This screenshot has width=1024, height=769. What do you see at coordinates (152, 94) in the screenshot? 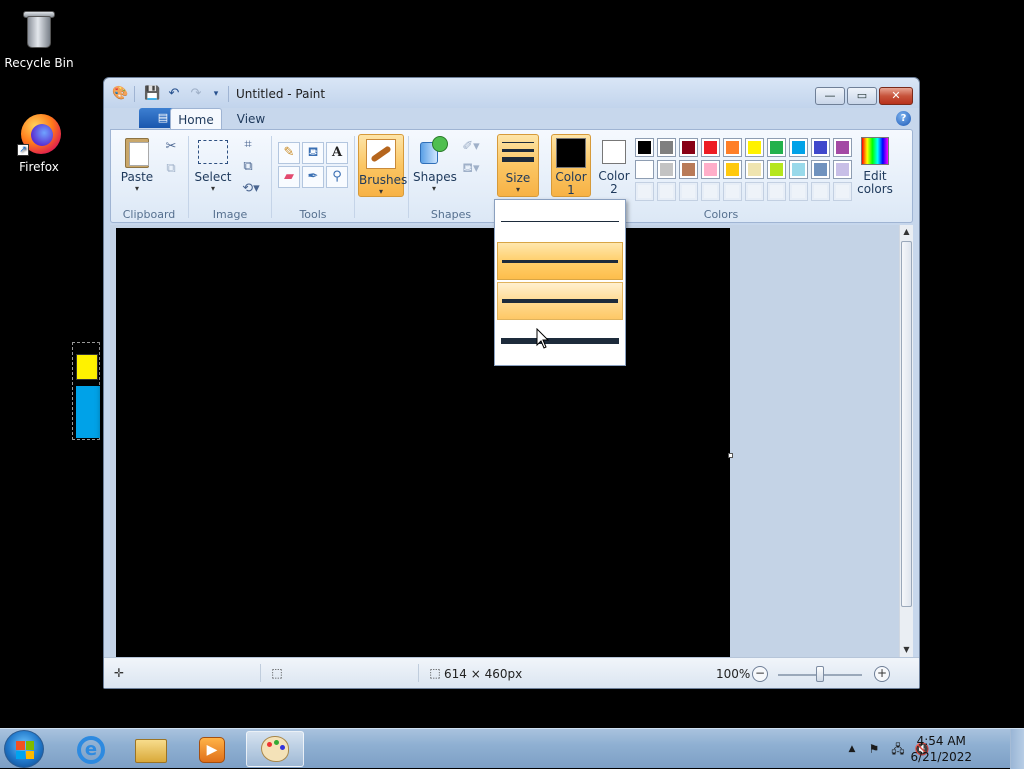
I see `save-icon: 💾` at bounding box center [152, 94].